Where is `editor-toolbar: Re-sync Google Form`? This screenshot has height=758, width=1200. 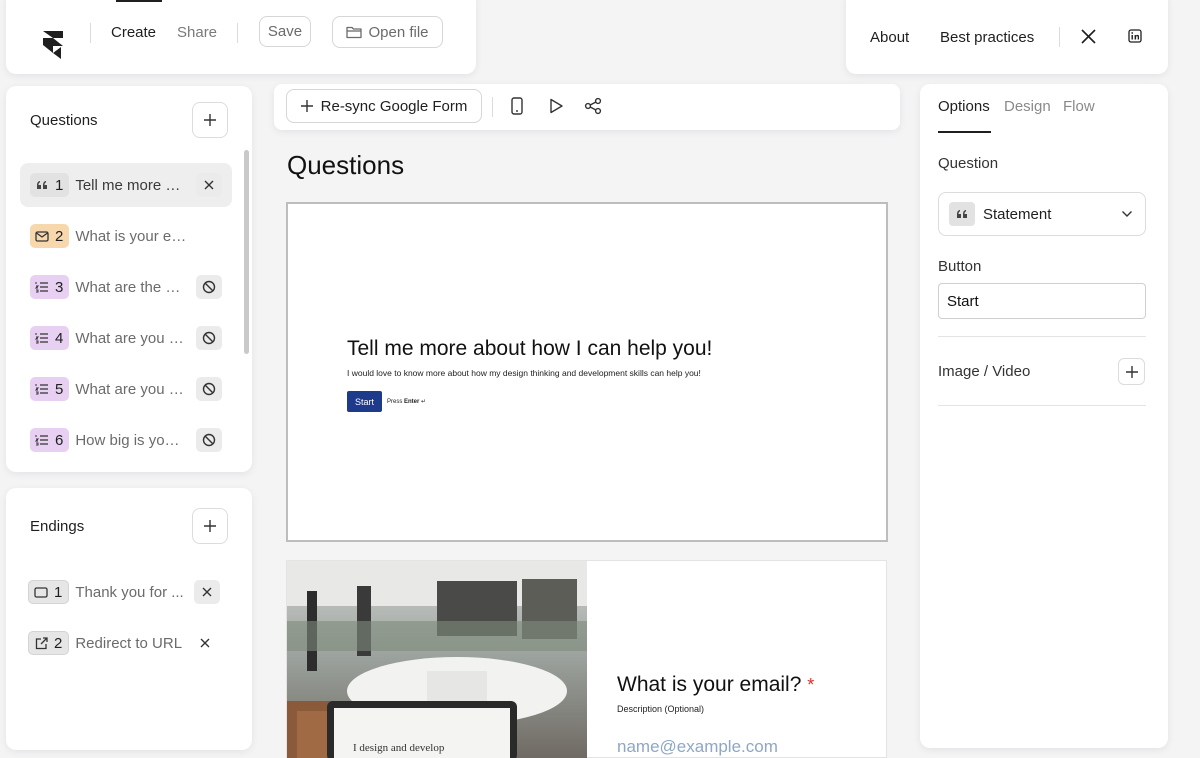
editor-toolbar: Re-sync Google Form is located at coordinates (587, 107).